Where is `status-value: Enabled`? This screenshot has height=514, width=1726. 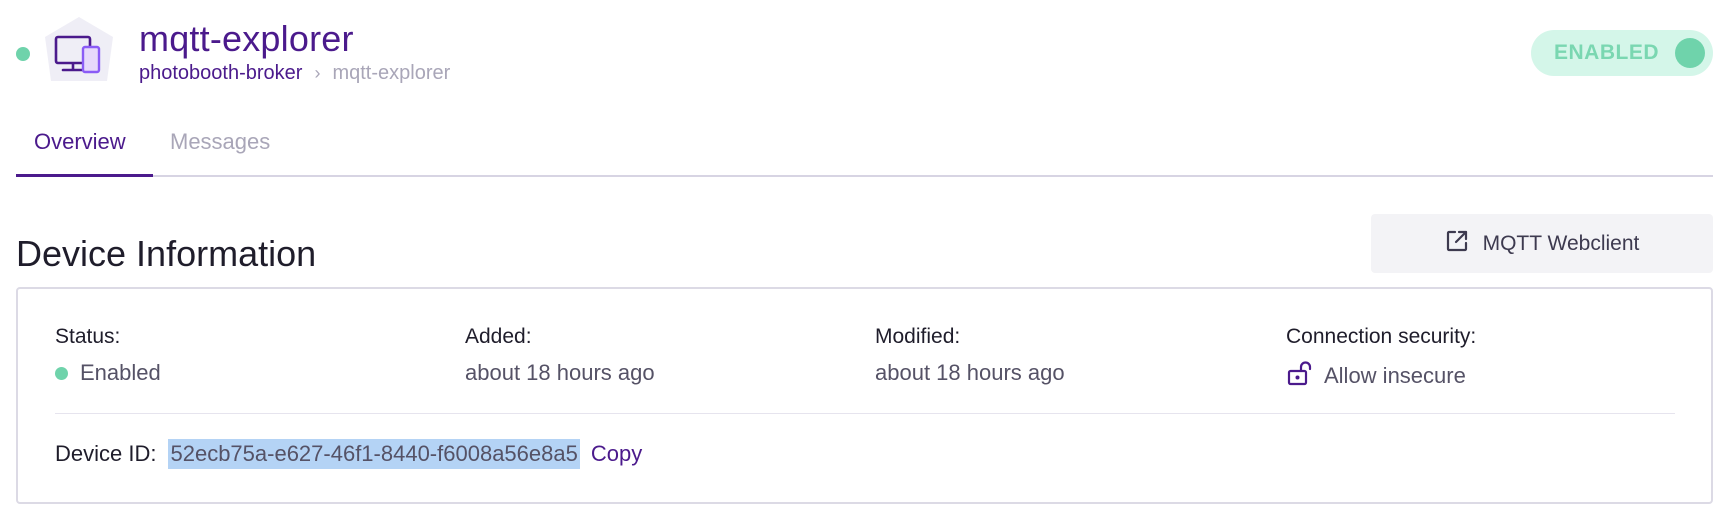
status-value: Enabled is located at coordinates (120, 372).